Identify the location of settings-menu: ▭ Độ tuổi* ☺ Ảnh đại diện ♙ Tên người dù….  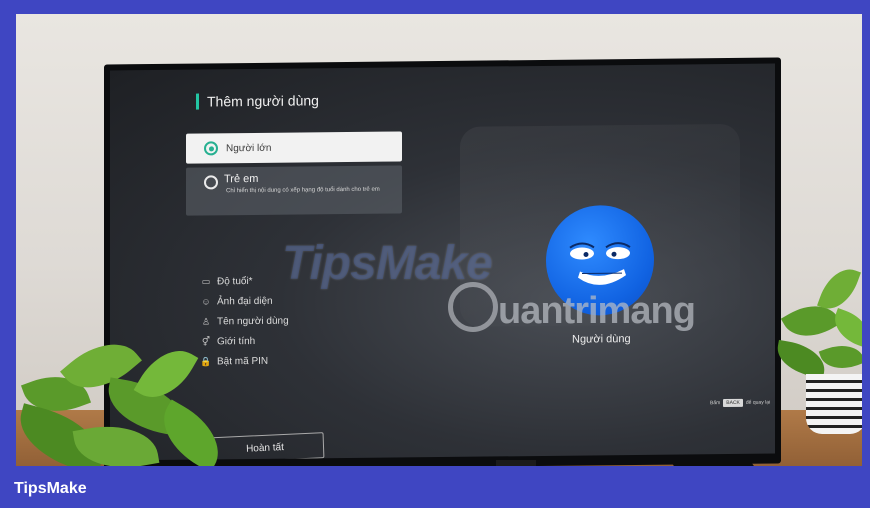
(244, 323).